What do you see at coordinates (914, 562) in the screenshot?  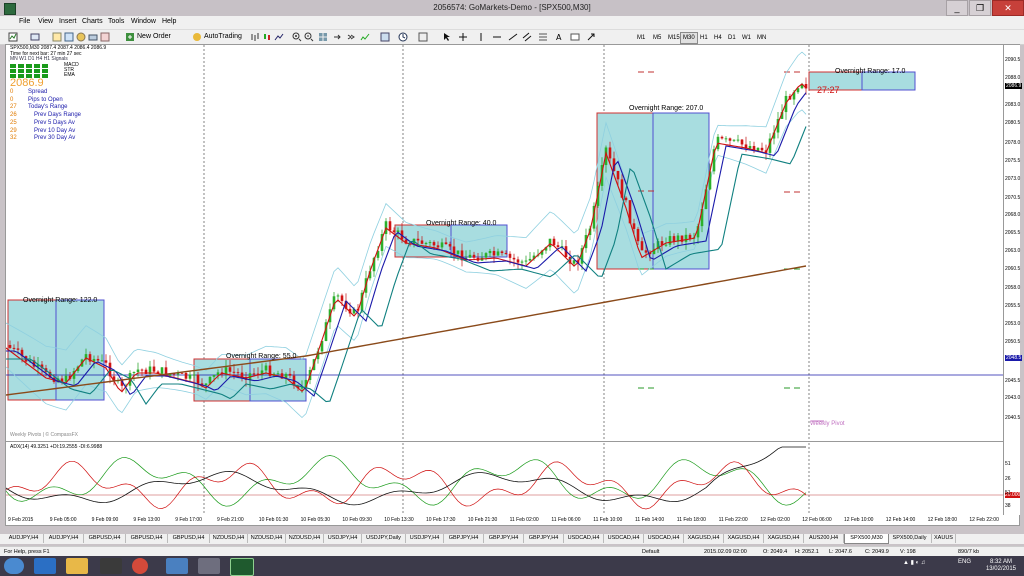 I see `tray-icons: ▲ ▮ ◐ ♫` at bounding box center [914, 562].